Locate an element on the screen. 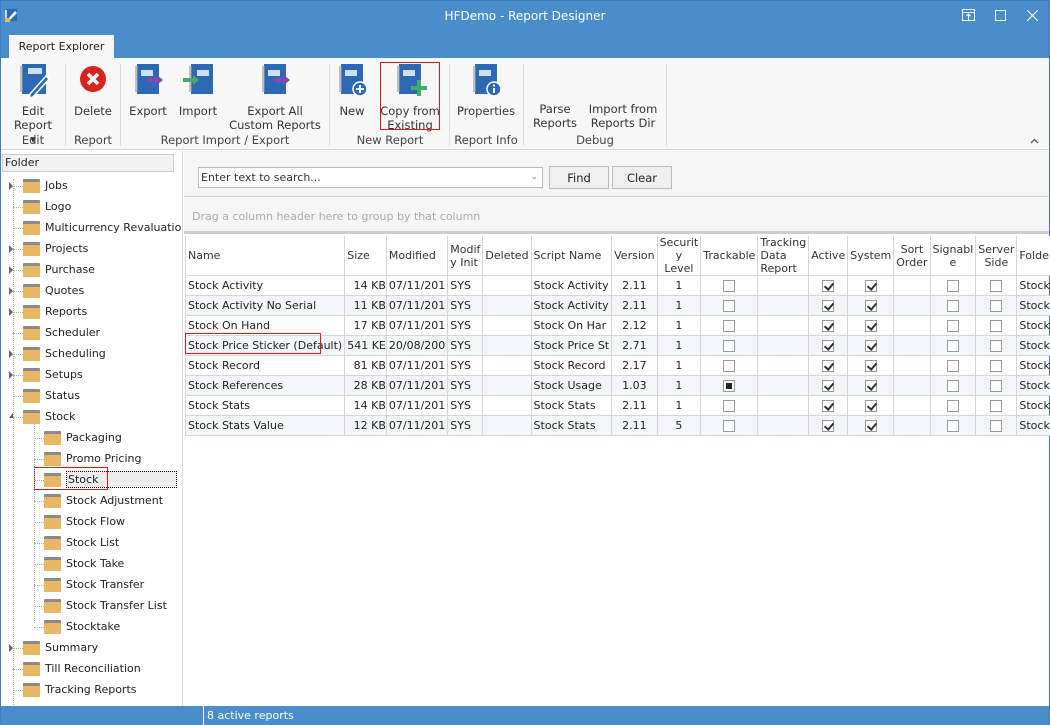 The width and height of the screenshot is (1050, 725). column-header: Deleted is located at coordinates (507, 256).